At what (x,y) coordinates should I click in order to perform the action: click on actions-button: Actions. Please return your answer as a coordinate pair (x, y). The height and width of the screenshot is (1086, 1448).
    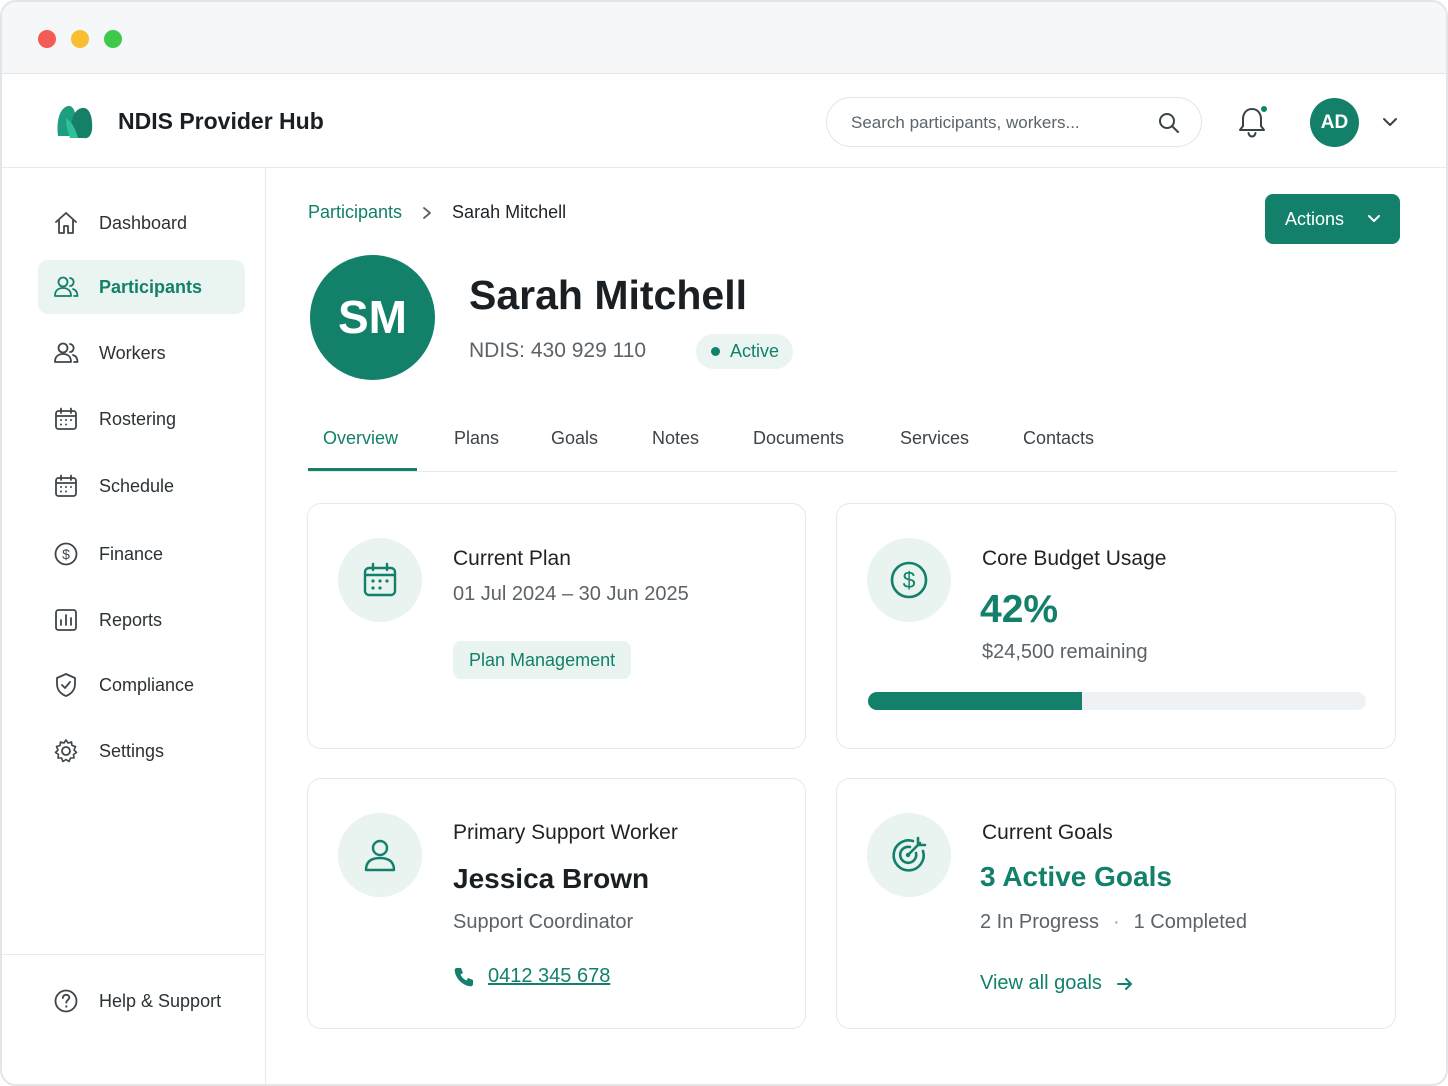
    Looking at the image, I should click on (1332, 219).